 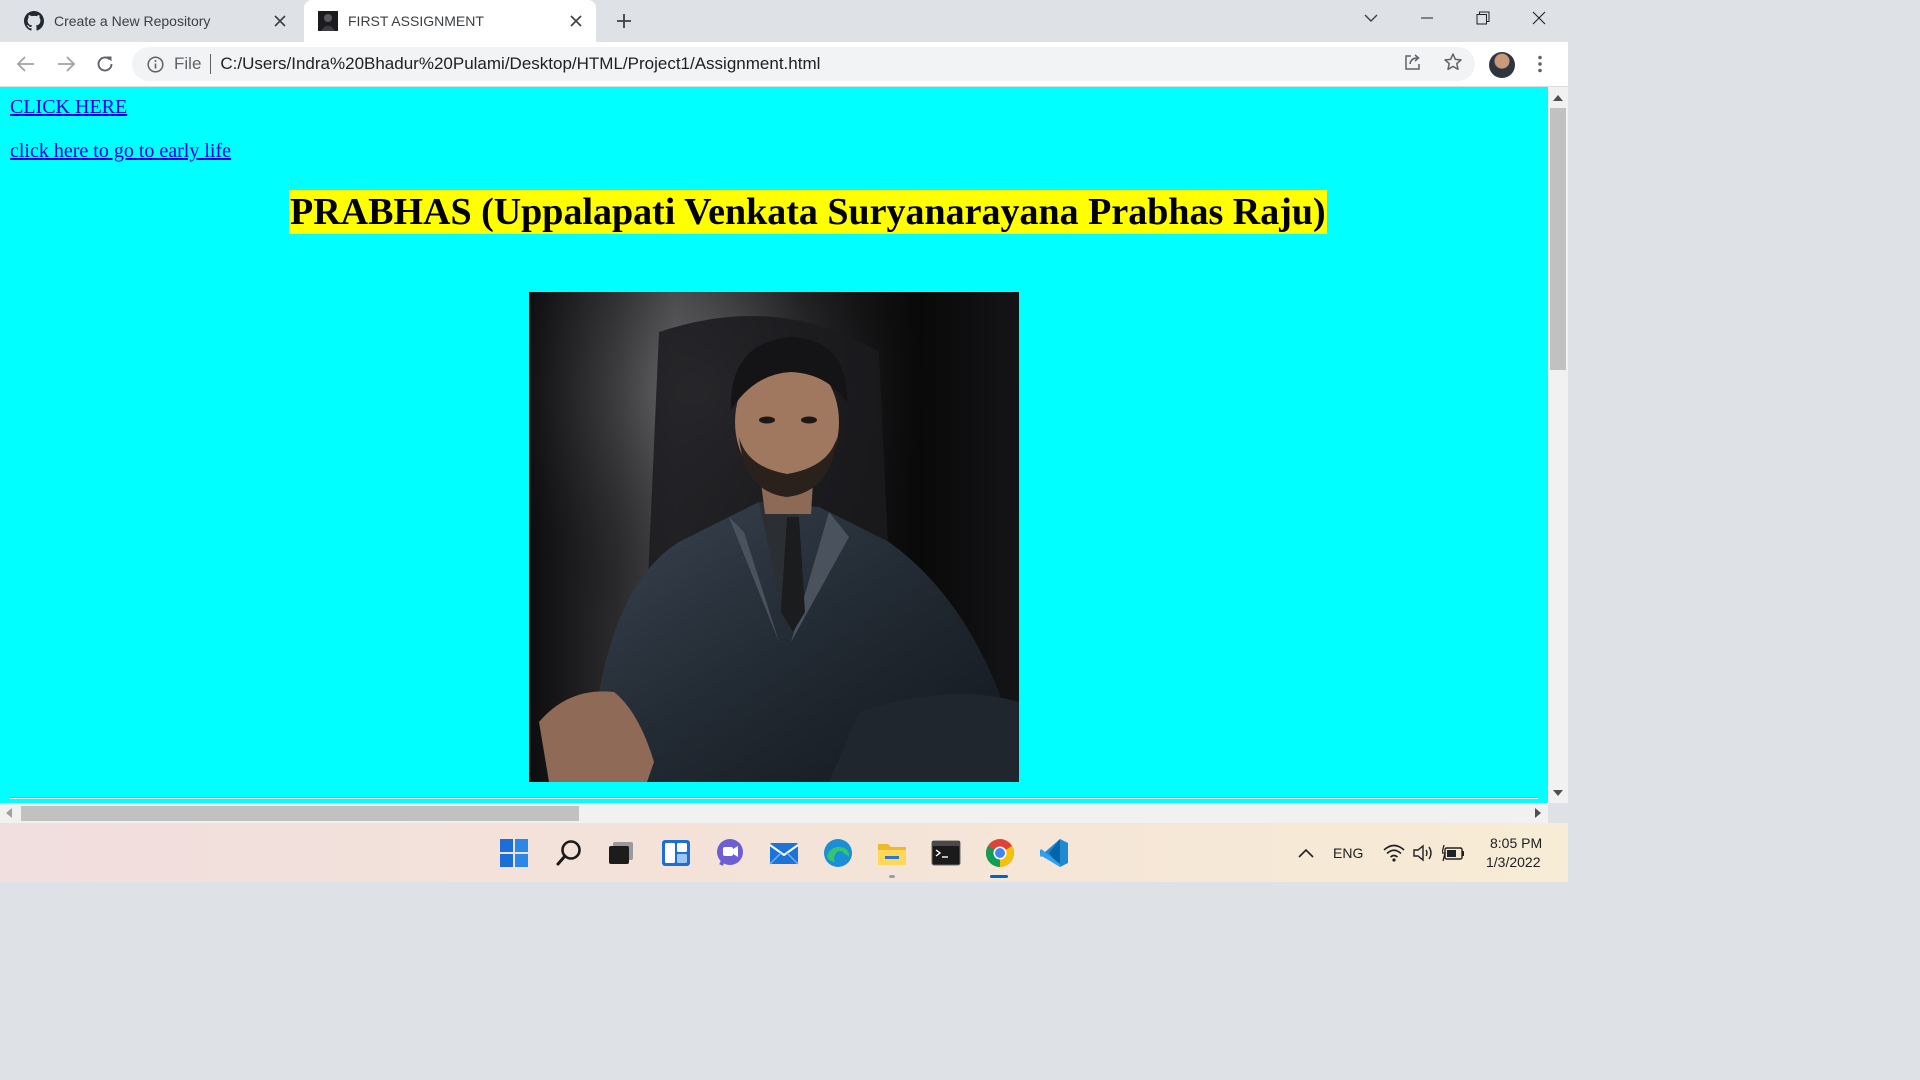 What do you see at coordinates (1516, 843) in the screenshot?
I see `clock-time: 8:05 PM` at bounding box center [1516, 843].